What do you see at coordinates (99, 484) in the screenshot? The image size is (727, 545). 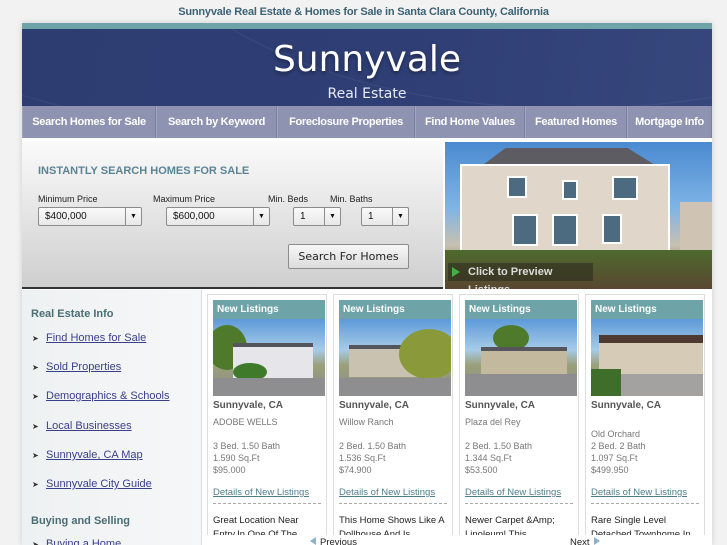 I see `sidebar-item-label: Sunnyvale City Guide` at bounding box center [99, 484].